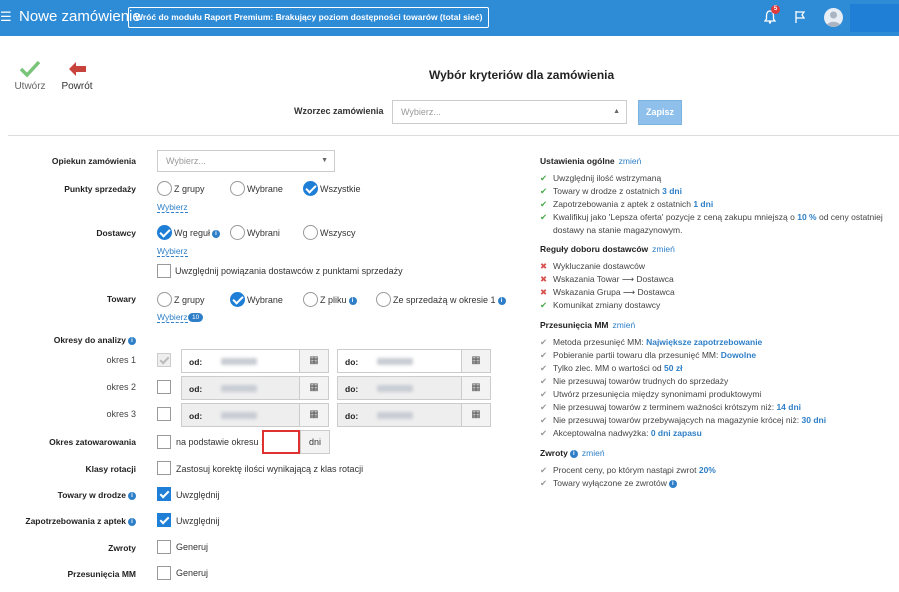 This screenshot has width=899, height=592. I want to click on stock-checkbox, so click(164, 442).